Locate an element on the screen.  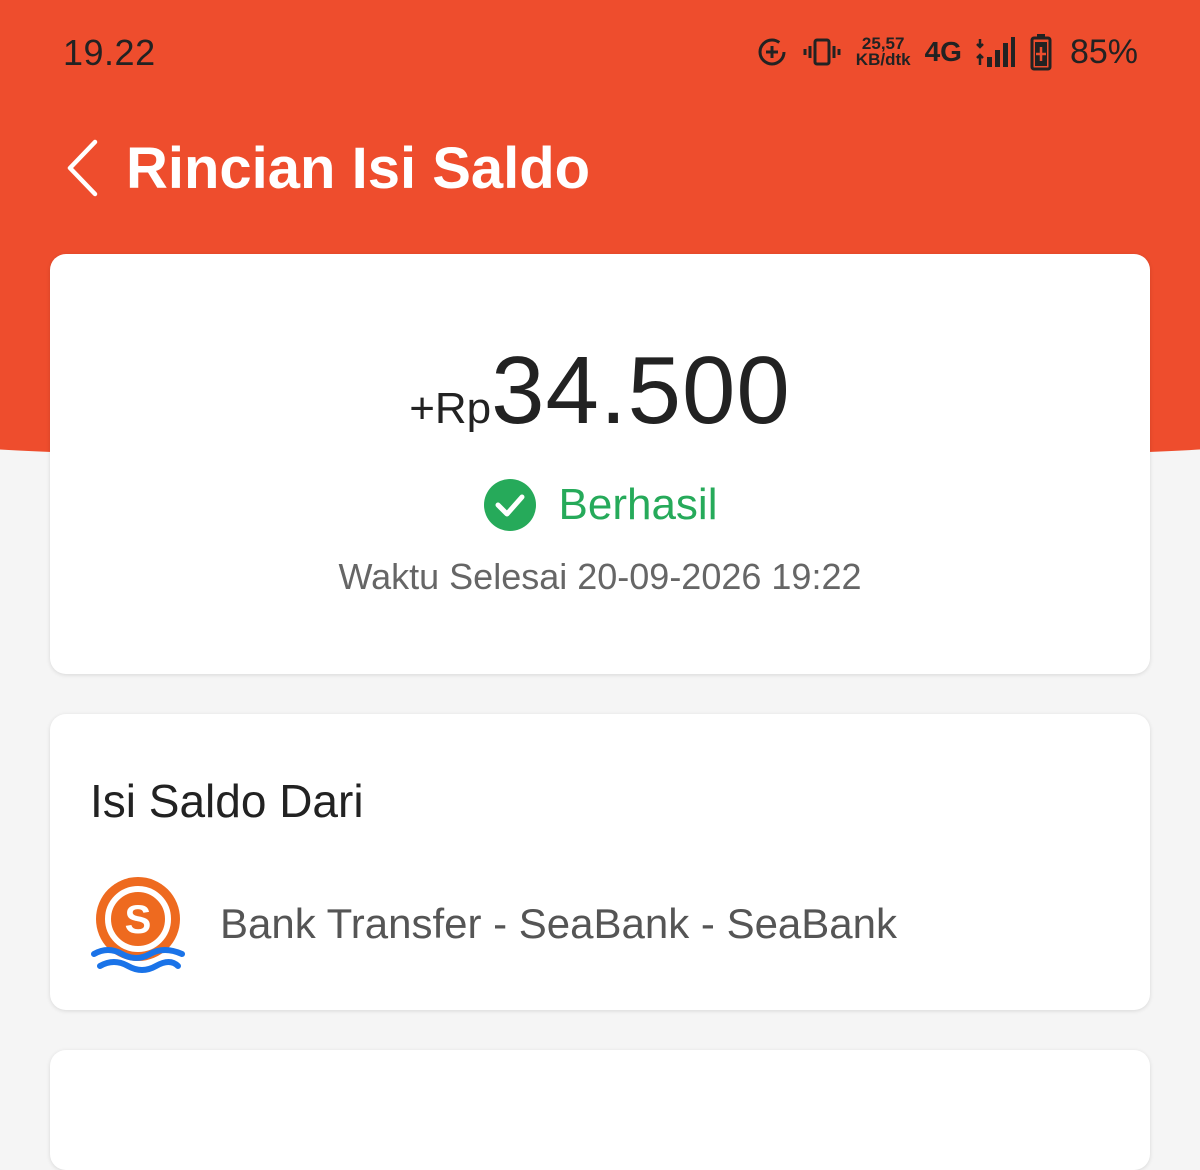
transaction-status: Berhasil is located at coordinates (600, 505).